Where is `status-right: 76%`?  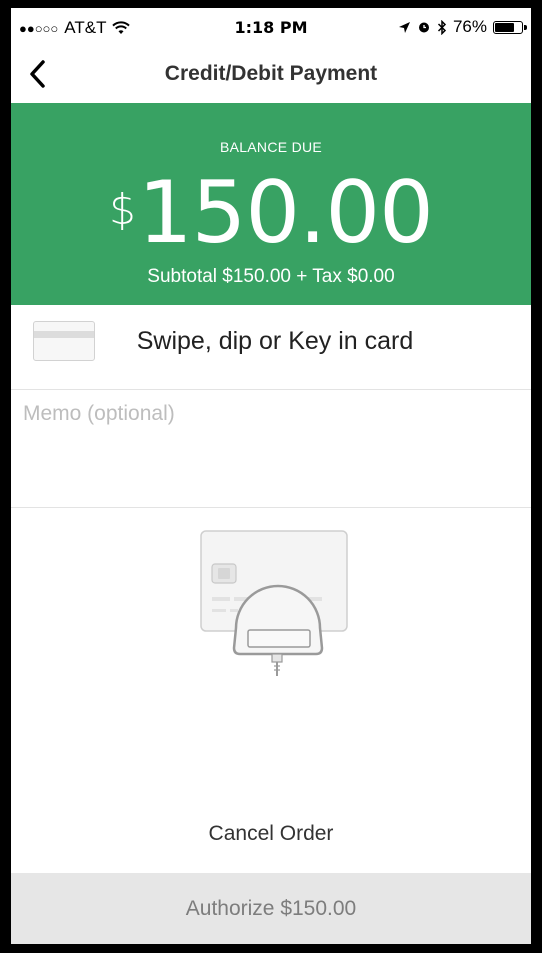 status-right: 76% is located at coordinates (462, 27).